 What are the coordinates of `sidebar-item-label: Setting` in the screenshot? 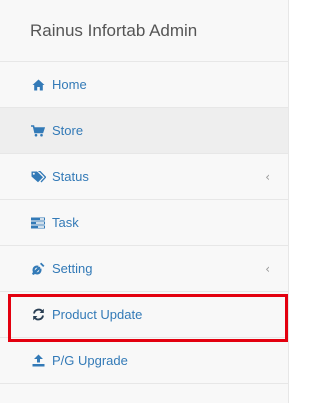 It's located at (72, 268).